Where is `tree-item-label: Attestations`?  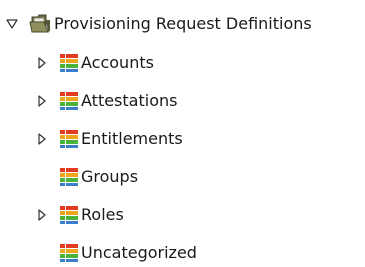 tree-item-label: Attestations is located at coordinates (129, 100).